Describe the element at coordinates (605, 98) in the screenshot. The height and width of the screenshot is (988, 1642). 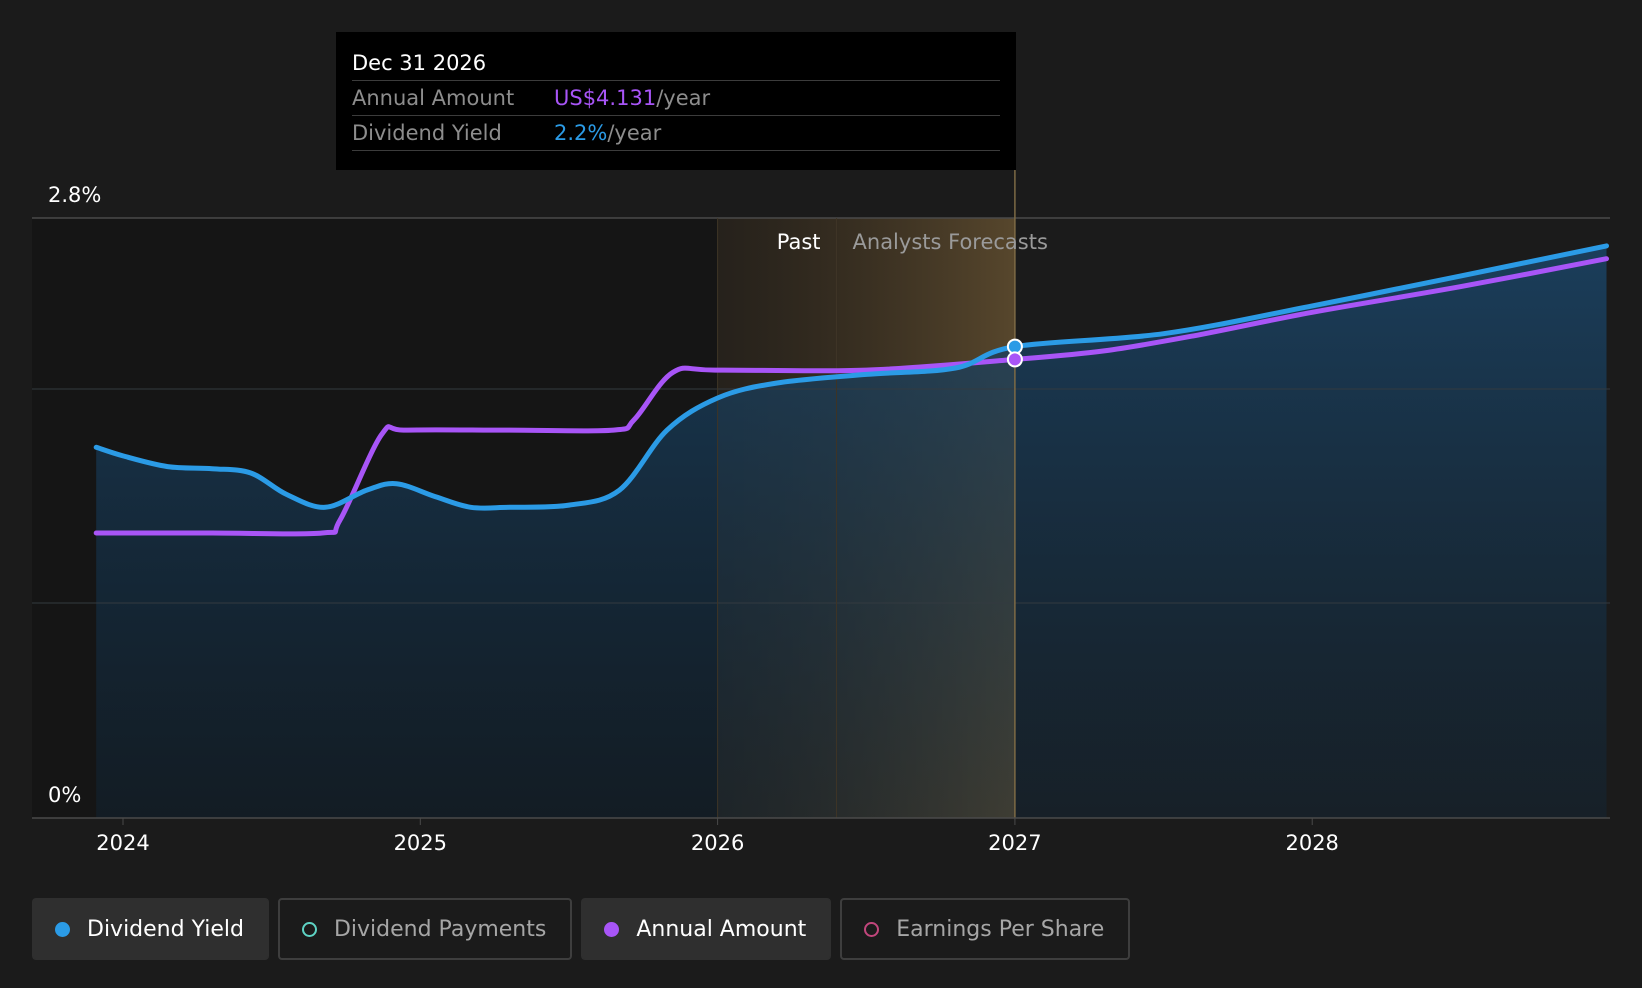
I see `tooltip-value: US$4.131` at that location.